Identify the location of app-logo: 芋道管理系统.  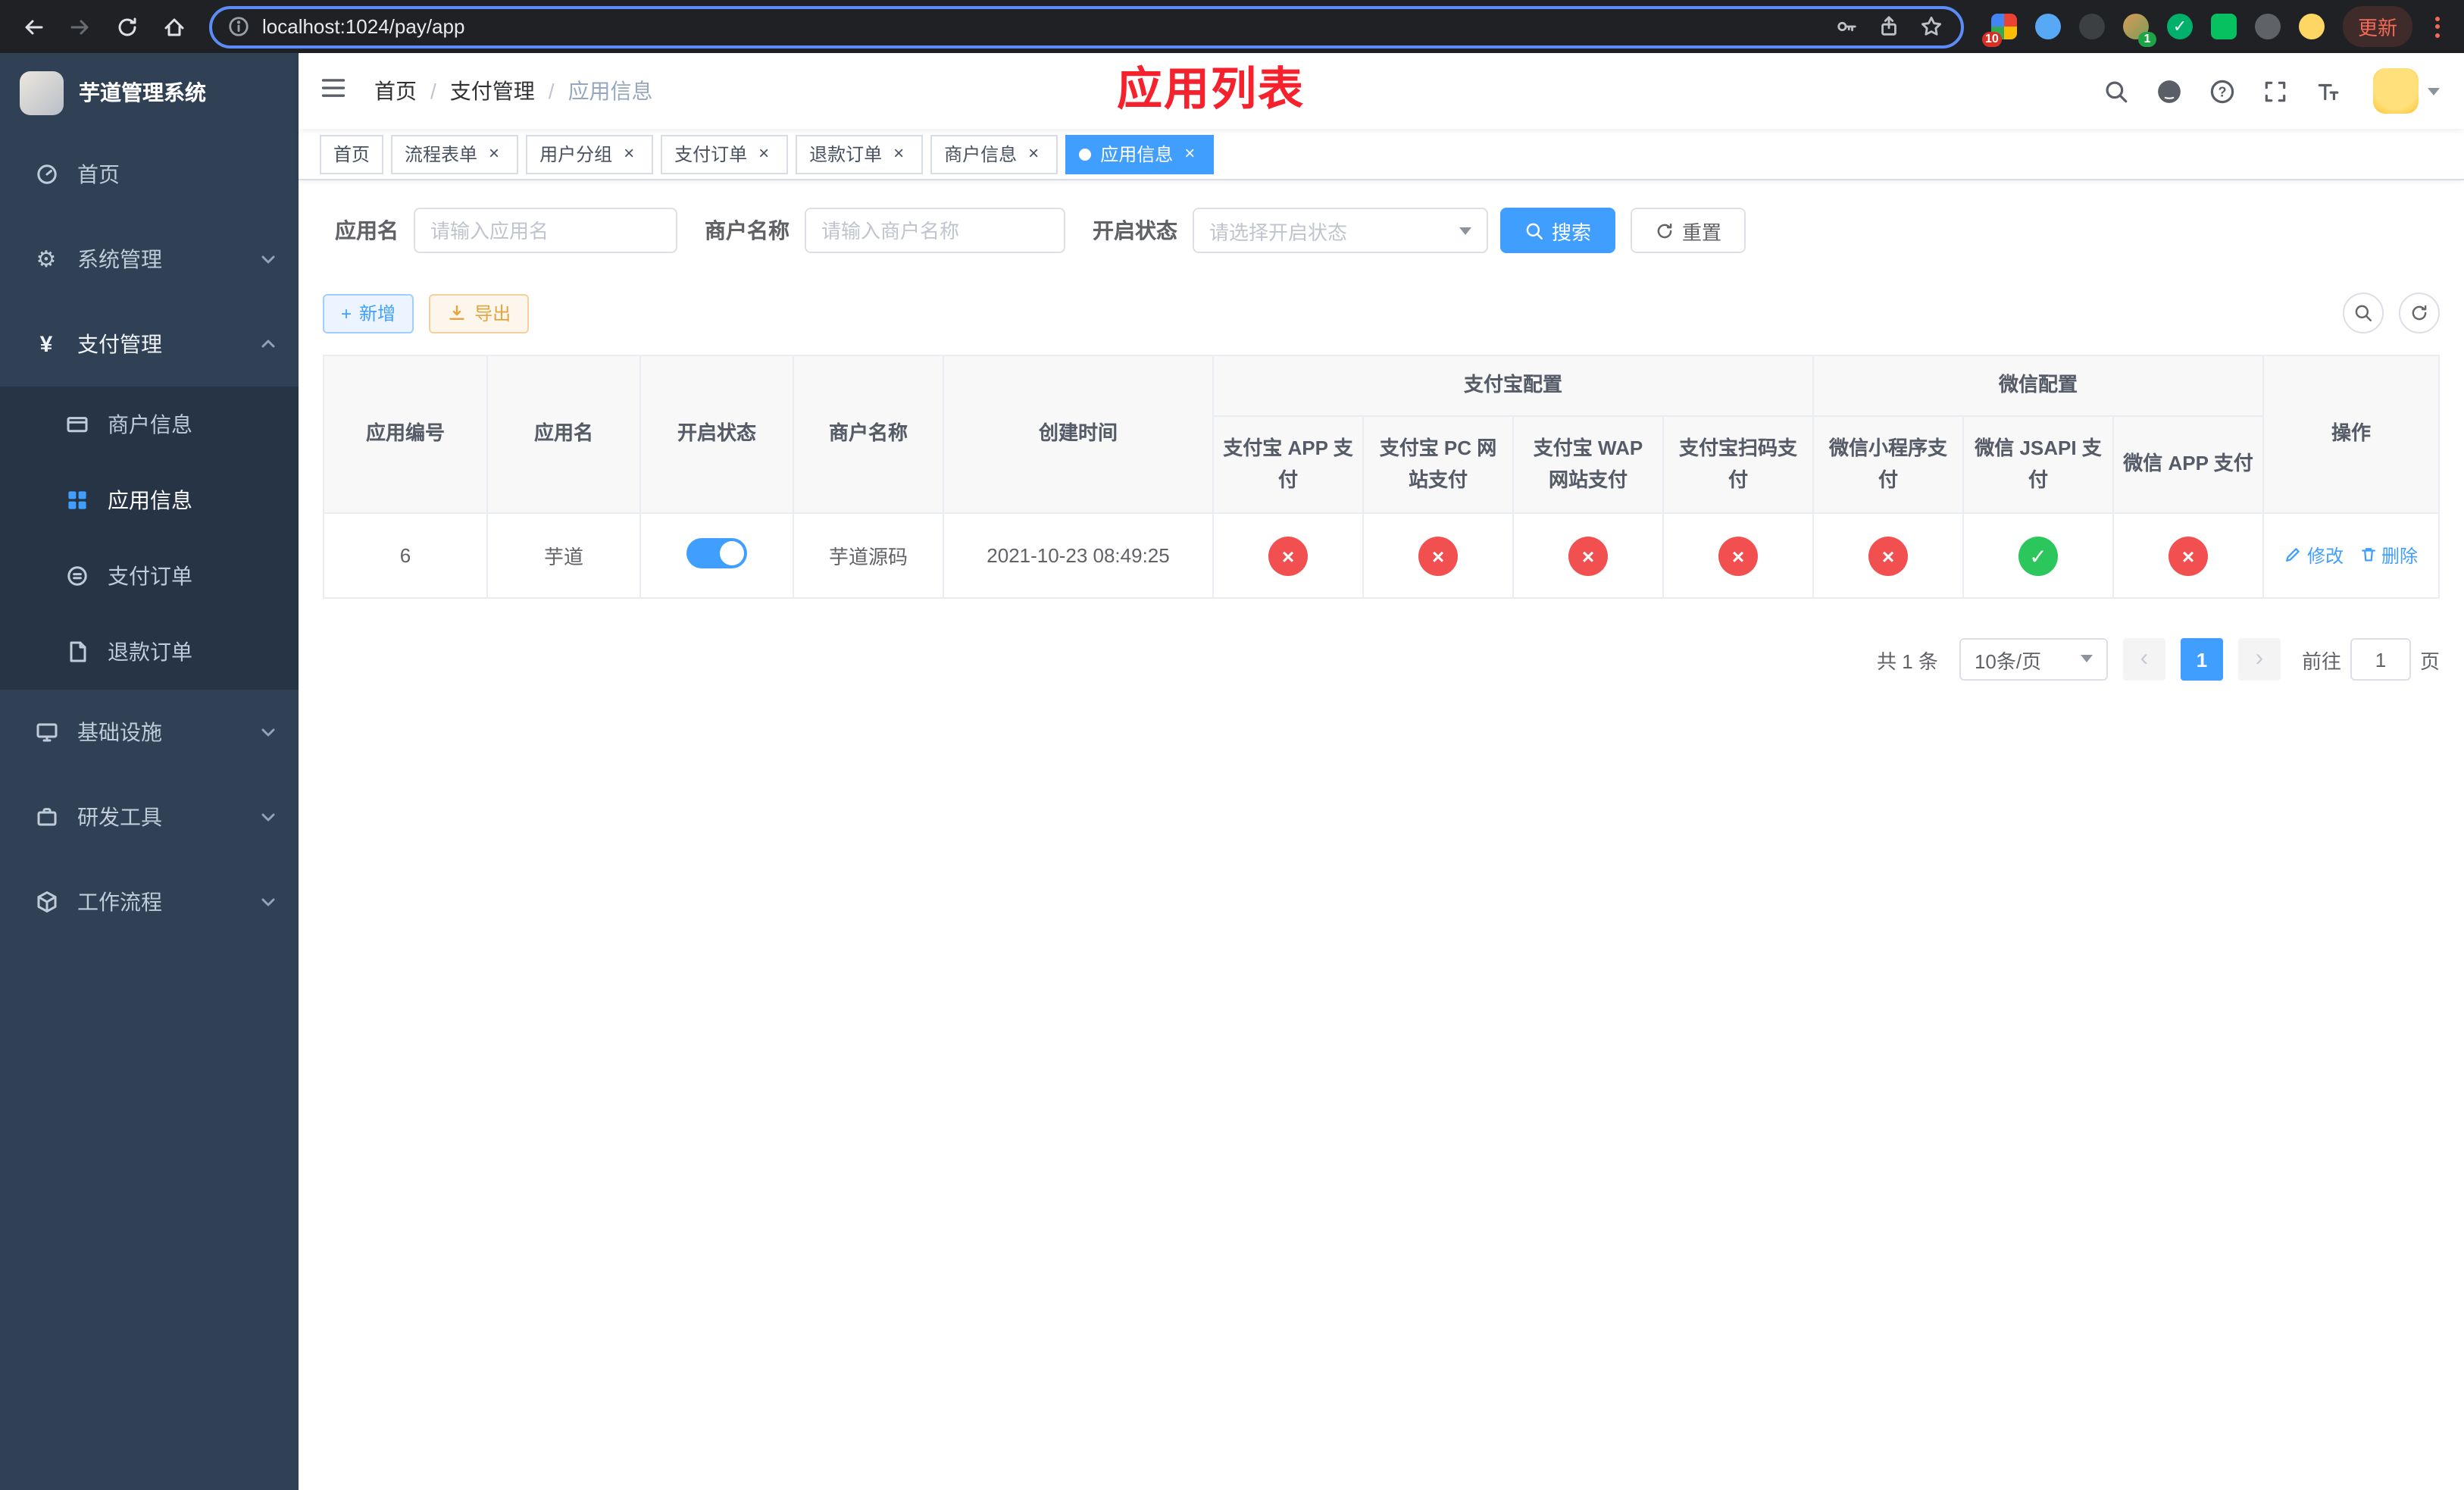
(149, 92).